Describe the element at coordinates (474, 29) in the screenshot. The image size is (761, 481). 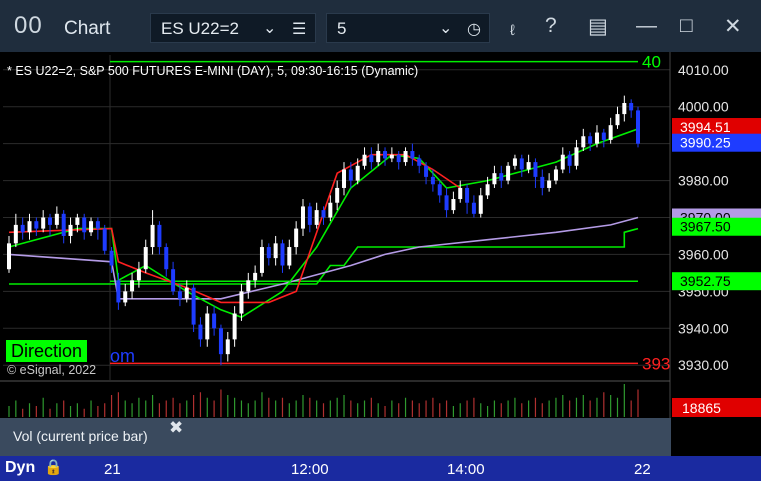
I see `clock-icon: ◷` at that location.